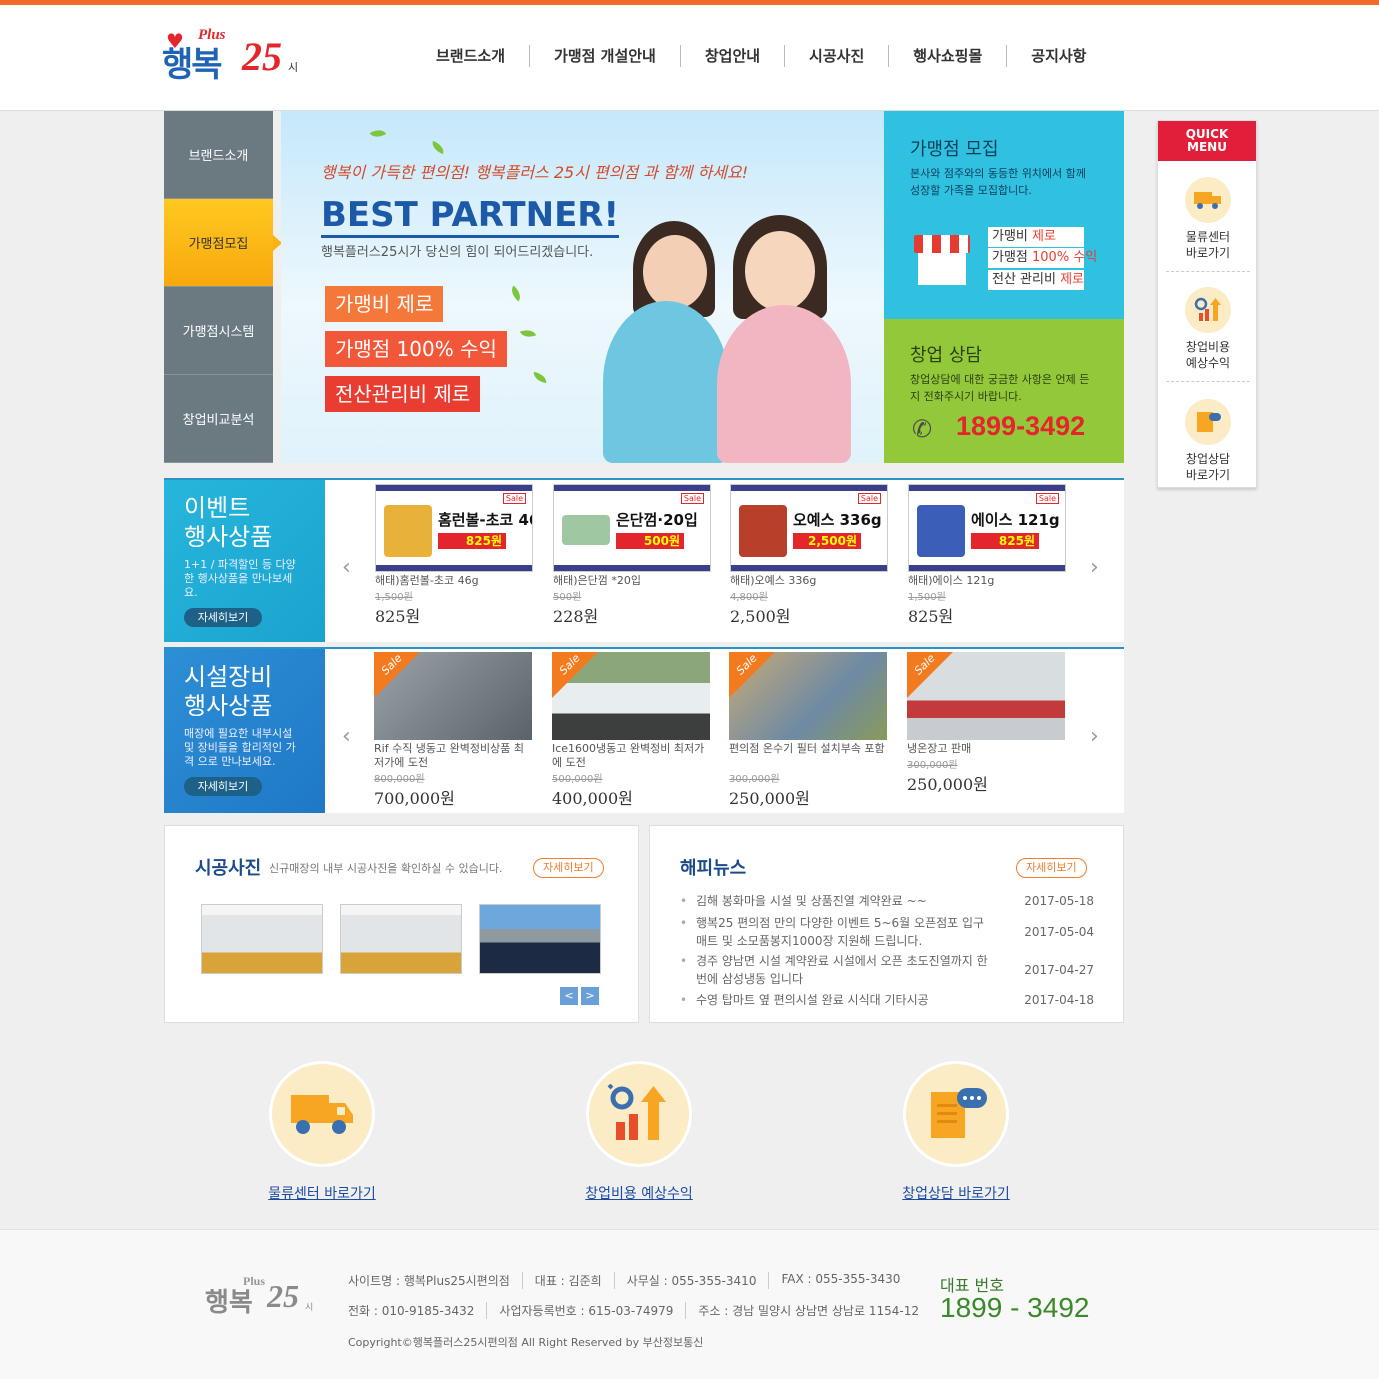 Image resolution: width=1379 pixels, height=1379 pixels. What do you see at coordinates (346, 567) in the screenshot?
I see `event-prev-arrow: ‹` at bounding box center [346, 567].